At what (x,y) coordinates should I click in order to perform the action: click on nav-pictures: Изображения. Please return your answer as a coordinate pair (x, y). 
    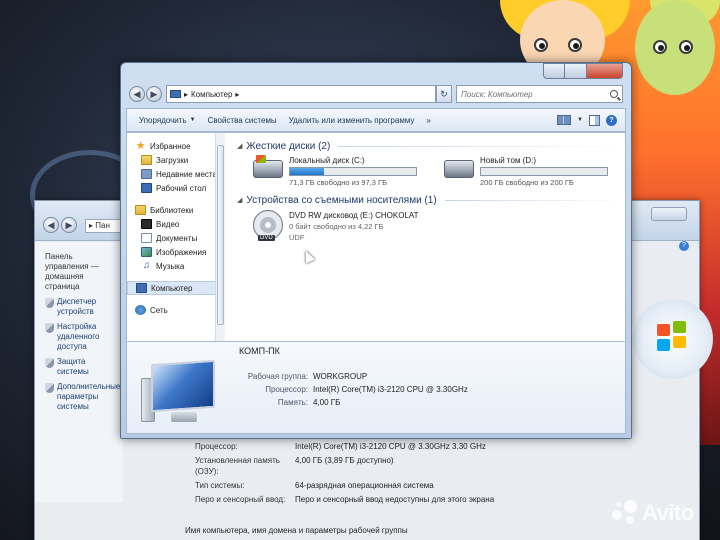
    Looking at the image, I should click on (175, 252).